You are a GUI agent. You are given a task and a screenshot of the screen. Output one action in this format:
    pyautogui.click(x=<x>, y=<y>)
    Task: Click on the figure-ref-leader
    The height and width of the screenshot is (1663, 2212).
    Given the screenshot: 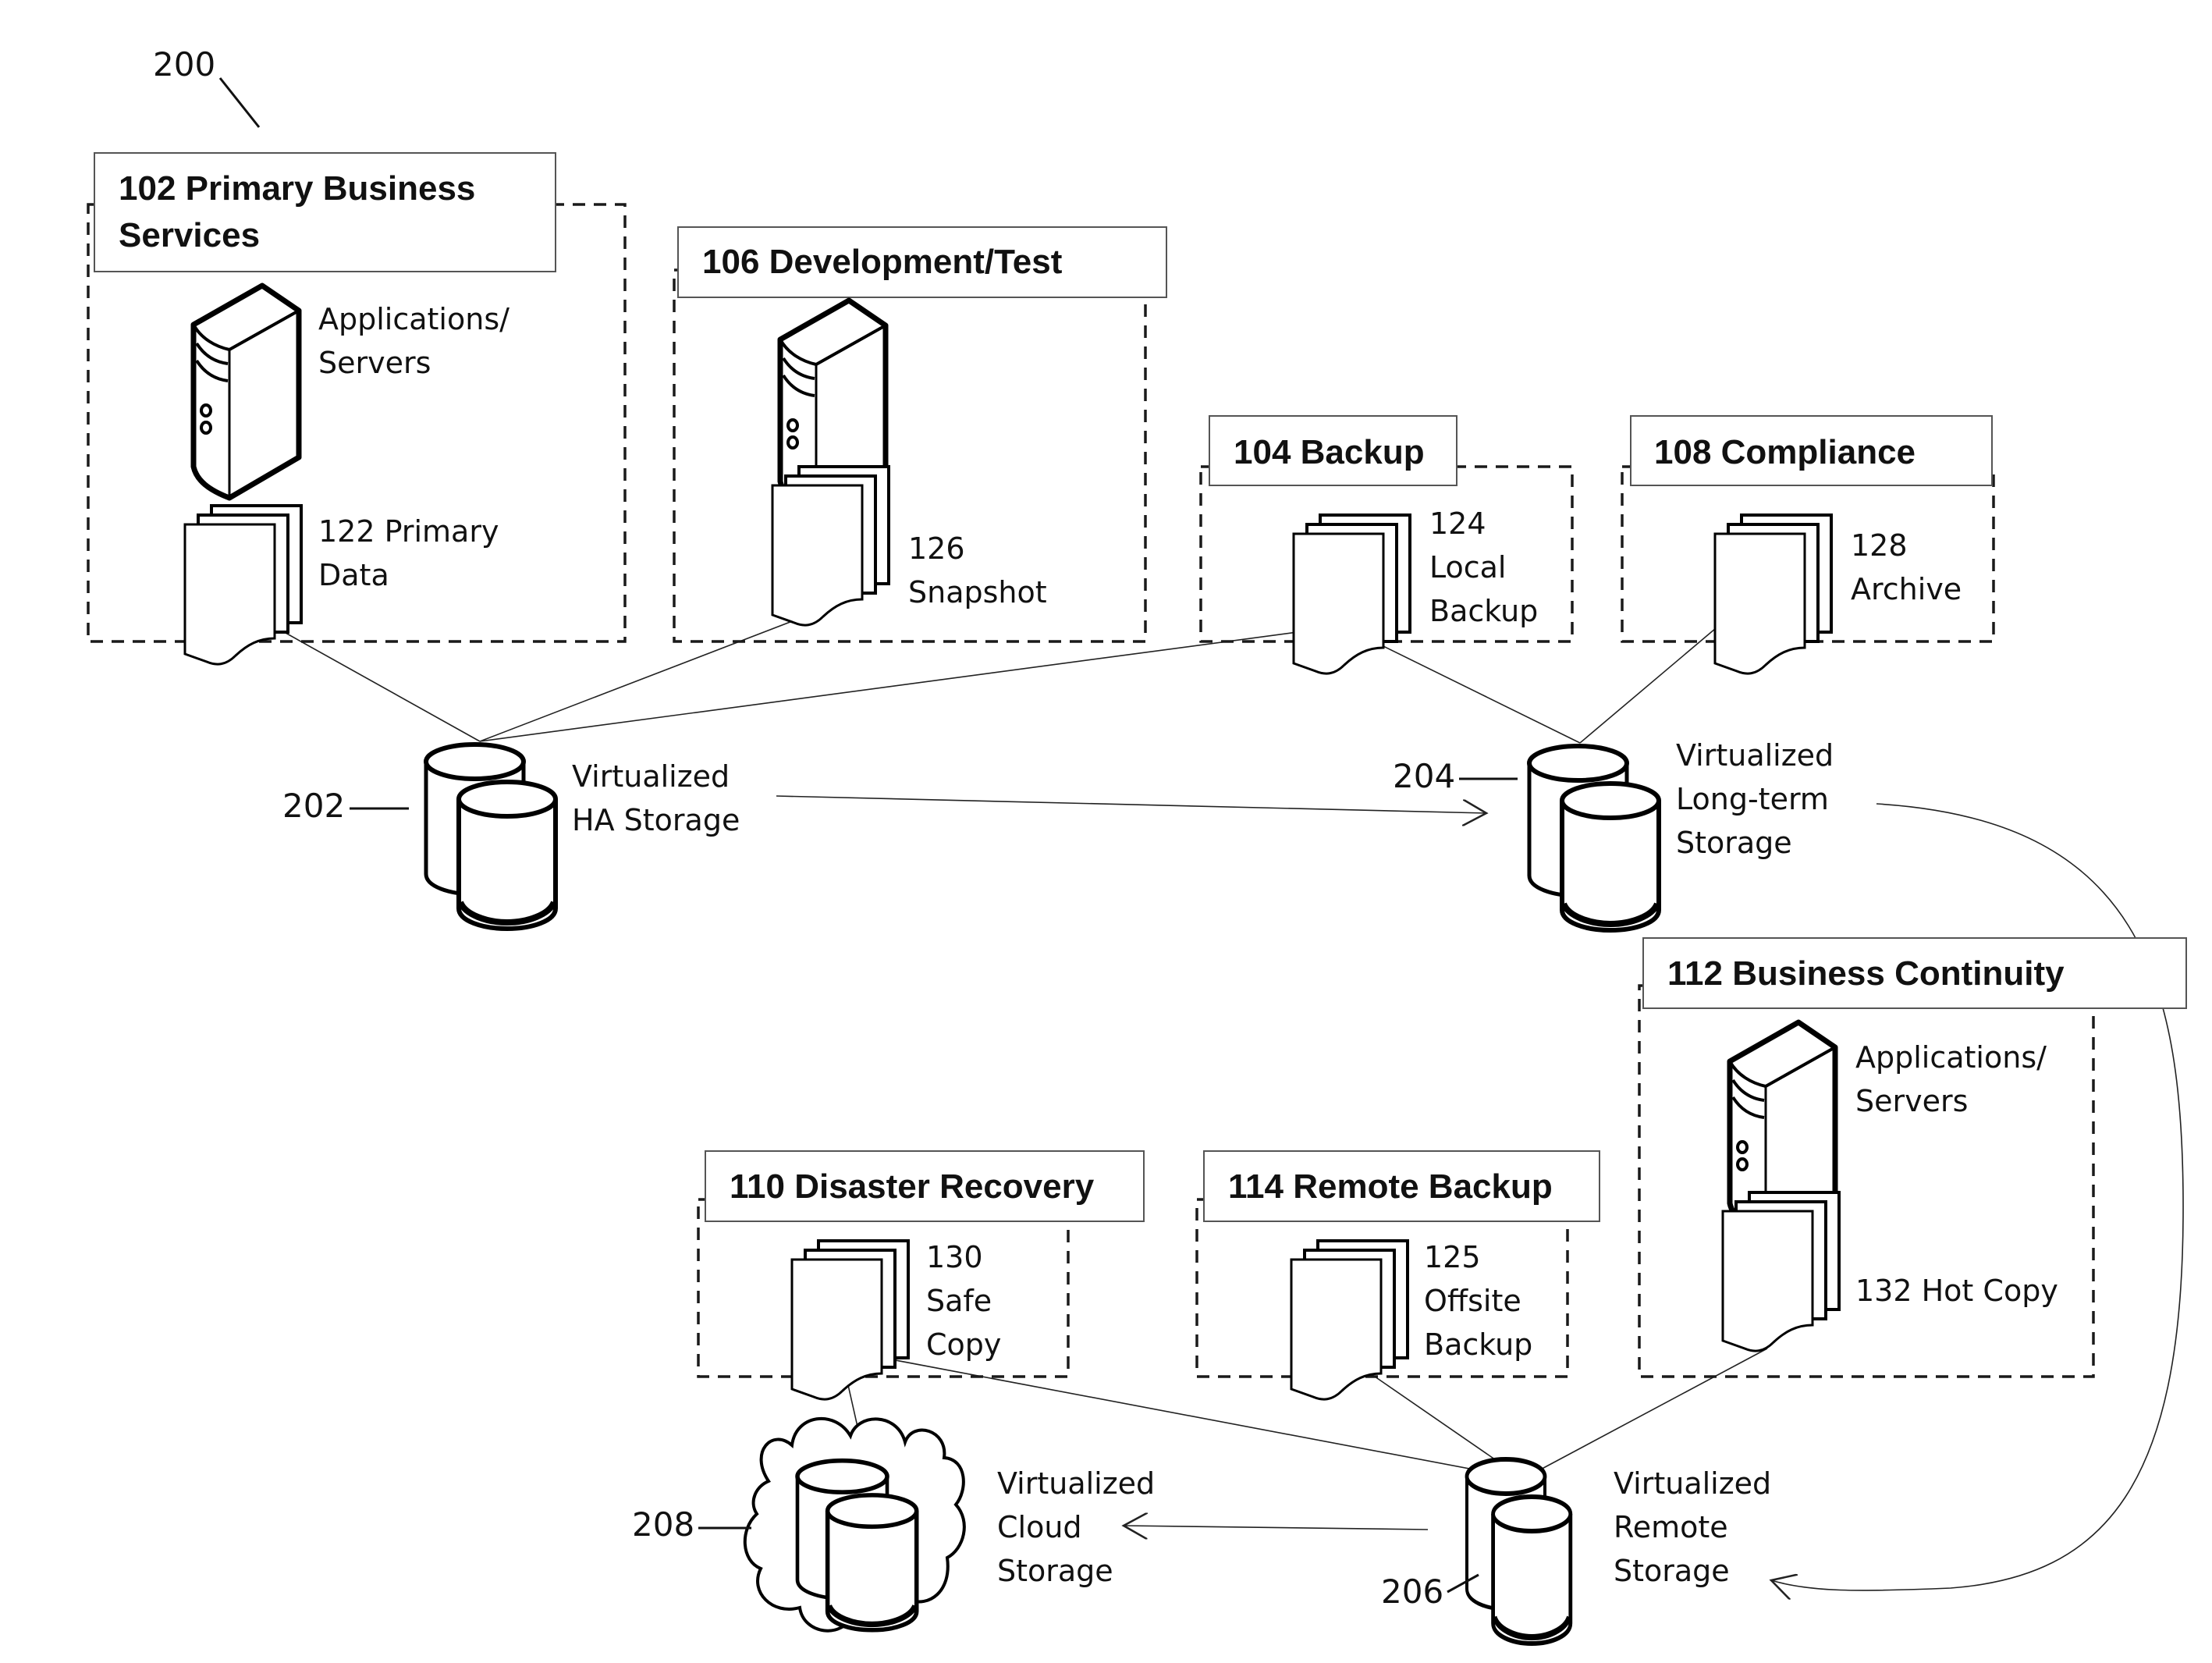 What is the action you would take?
    pyautogui.click(x=239, y=103)
    